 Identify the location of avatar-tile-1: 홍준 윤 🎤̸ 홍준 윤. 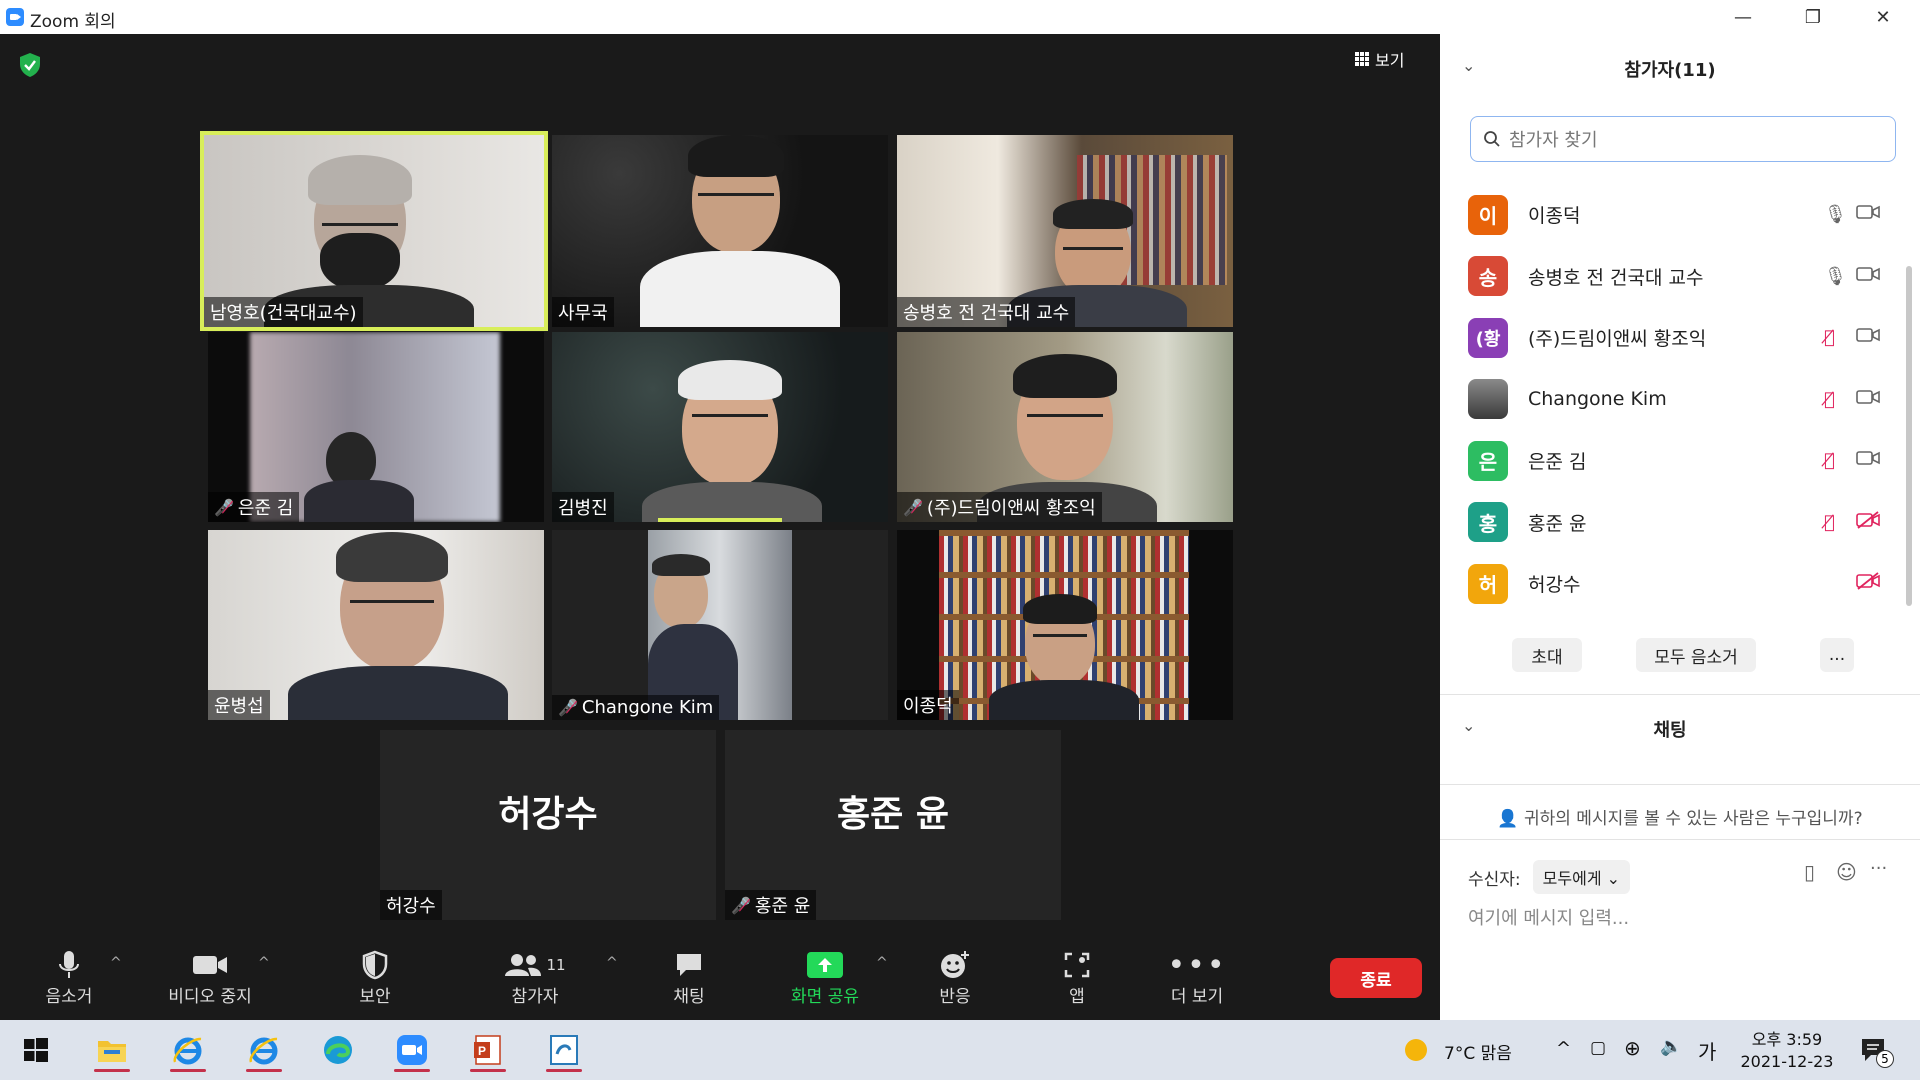
(893, 825).